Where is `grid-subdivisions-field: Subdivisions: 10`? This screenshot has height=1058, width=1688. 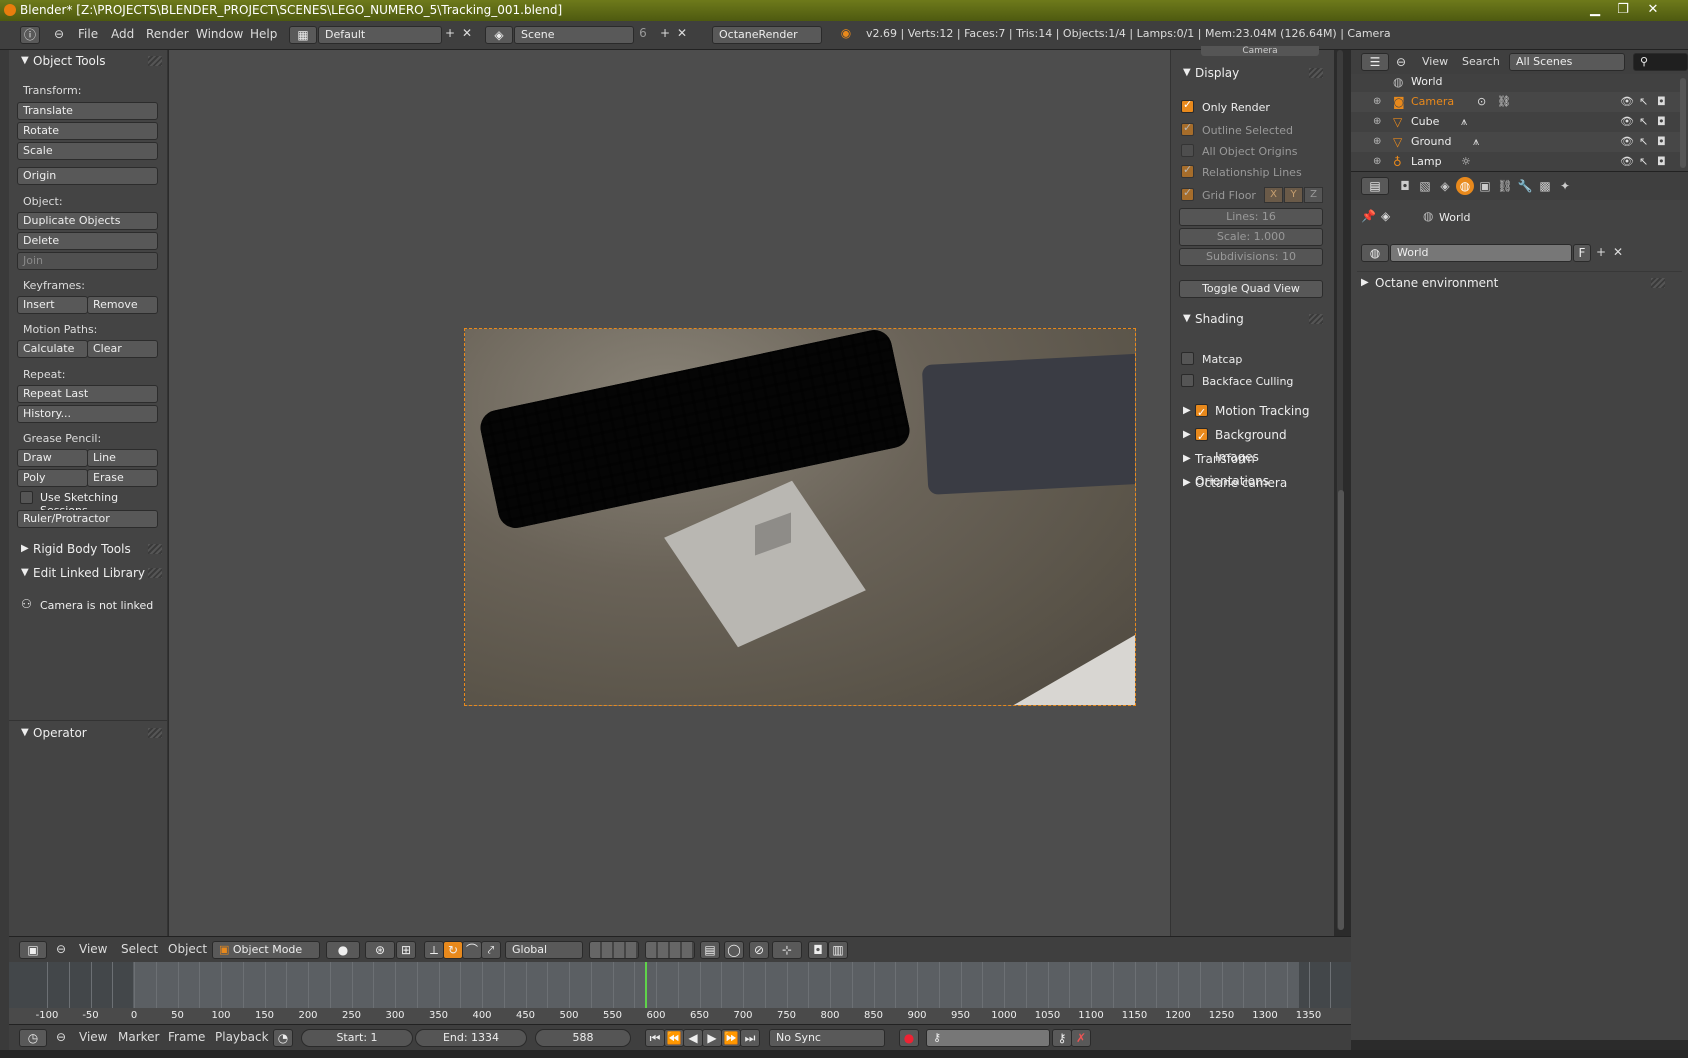 grid-subdivisions-field: Subdivisions: 10 is located at coordinates (1251, 257).